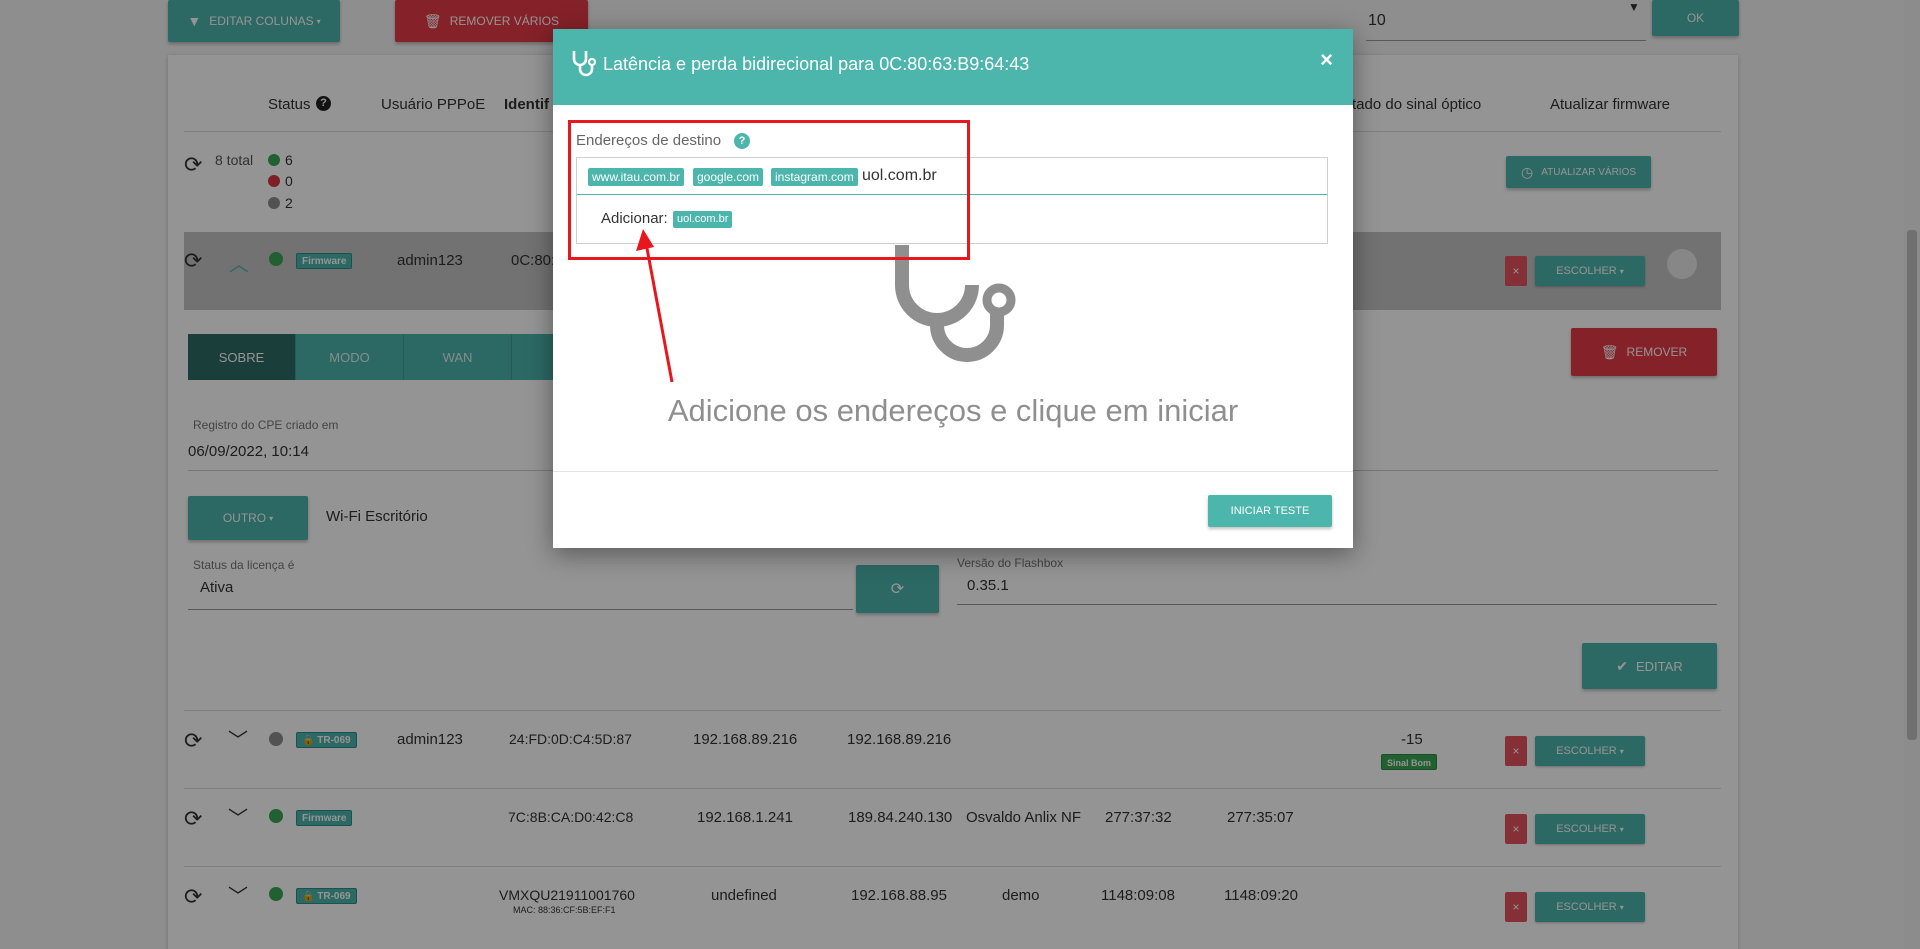 Image resolution: width=1920 pixels, height=949 pixels. I want to click on stethoscope-placeholder-icon, so click(955, 303).